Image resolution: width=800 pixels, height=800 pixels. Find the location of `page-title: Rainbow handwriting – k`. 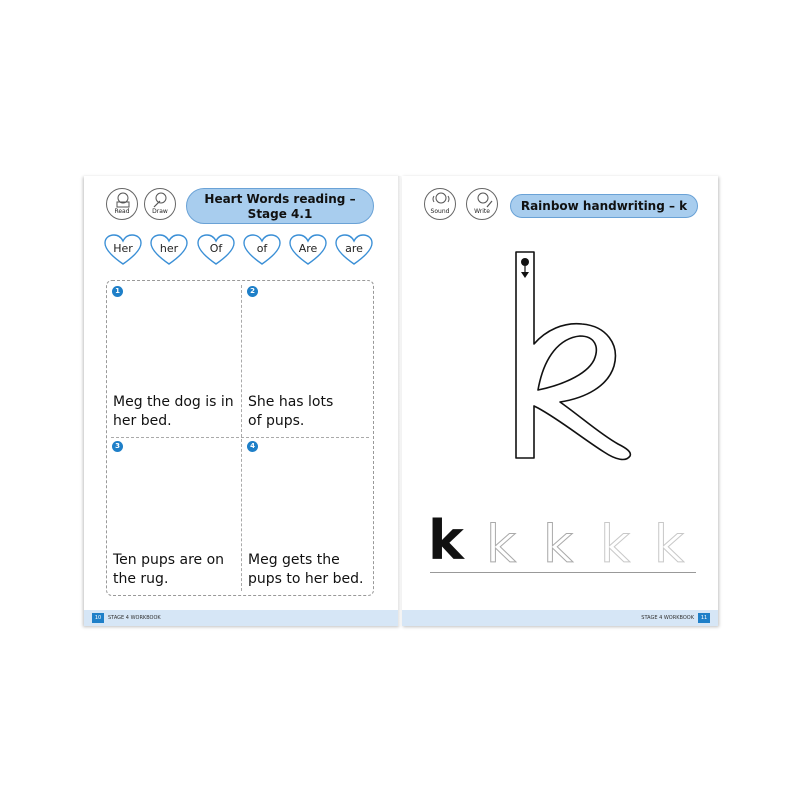

page-title: Rainbow handwriting – k is located at coordinates (604, 206).